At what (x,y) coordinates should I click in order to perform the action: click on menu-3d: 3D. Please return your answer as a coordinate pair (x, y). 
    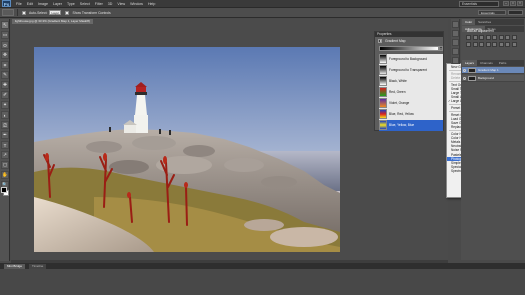
    Looking at the image, I should click on (110, 4).